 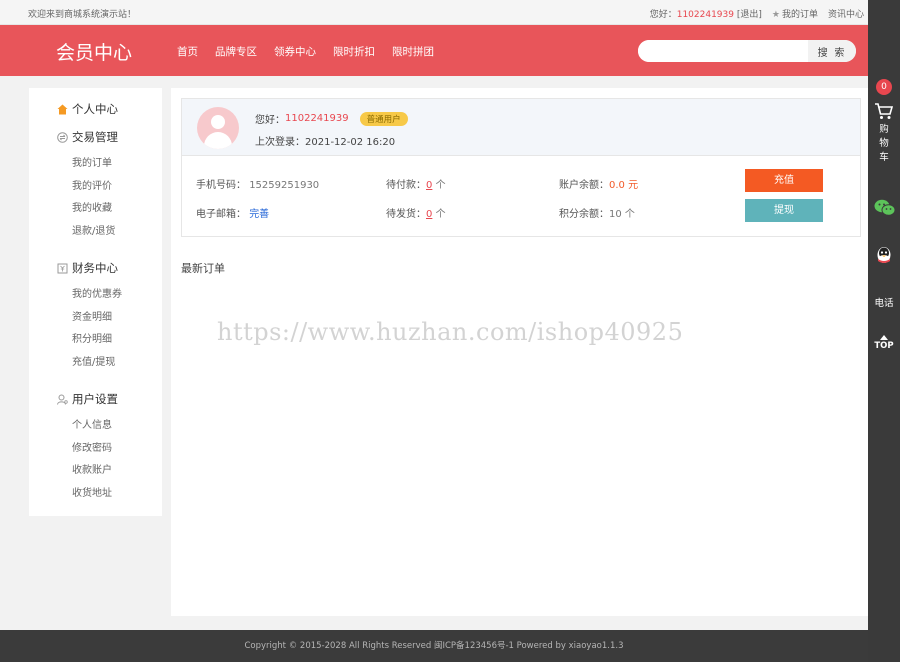 I want to click on sidebar-group-personal: 个人中心, so click(x=95, y=109).